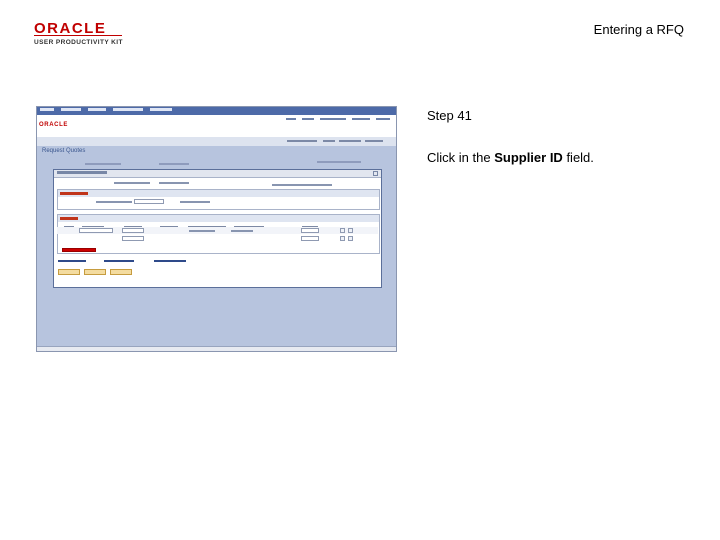 The image size is (720, 540). I want to click on supplier-list-dialog, so click(217, 228).